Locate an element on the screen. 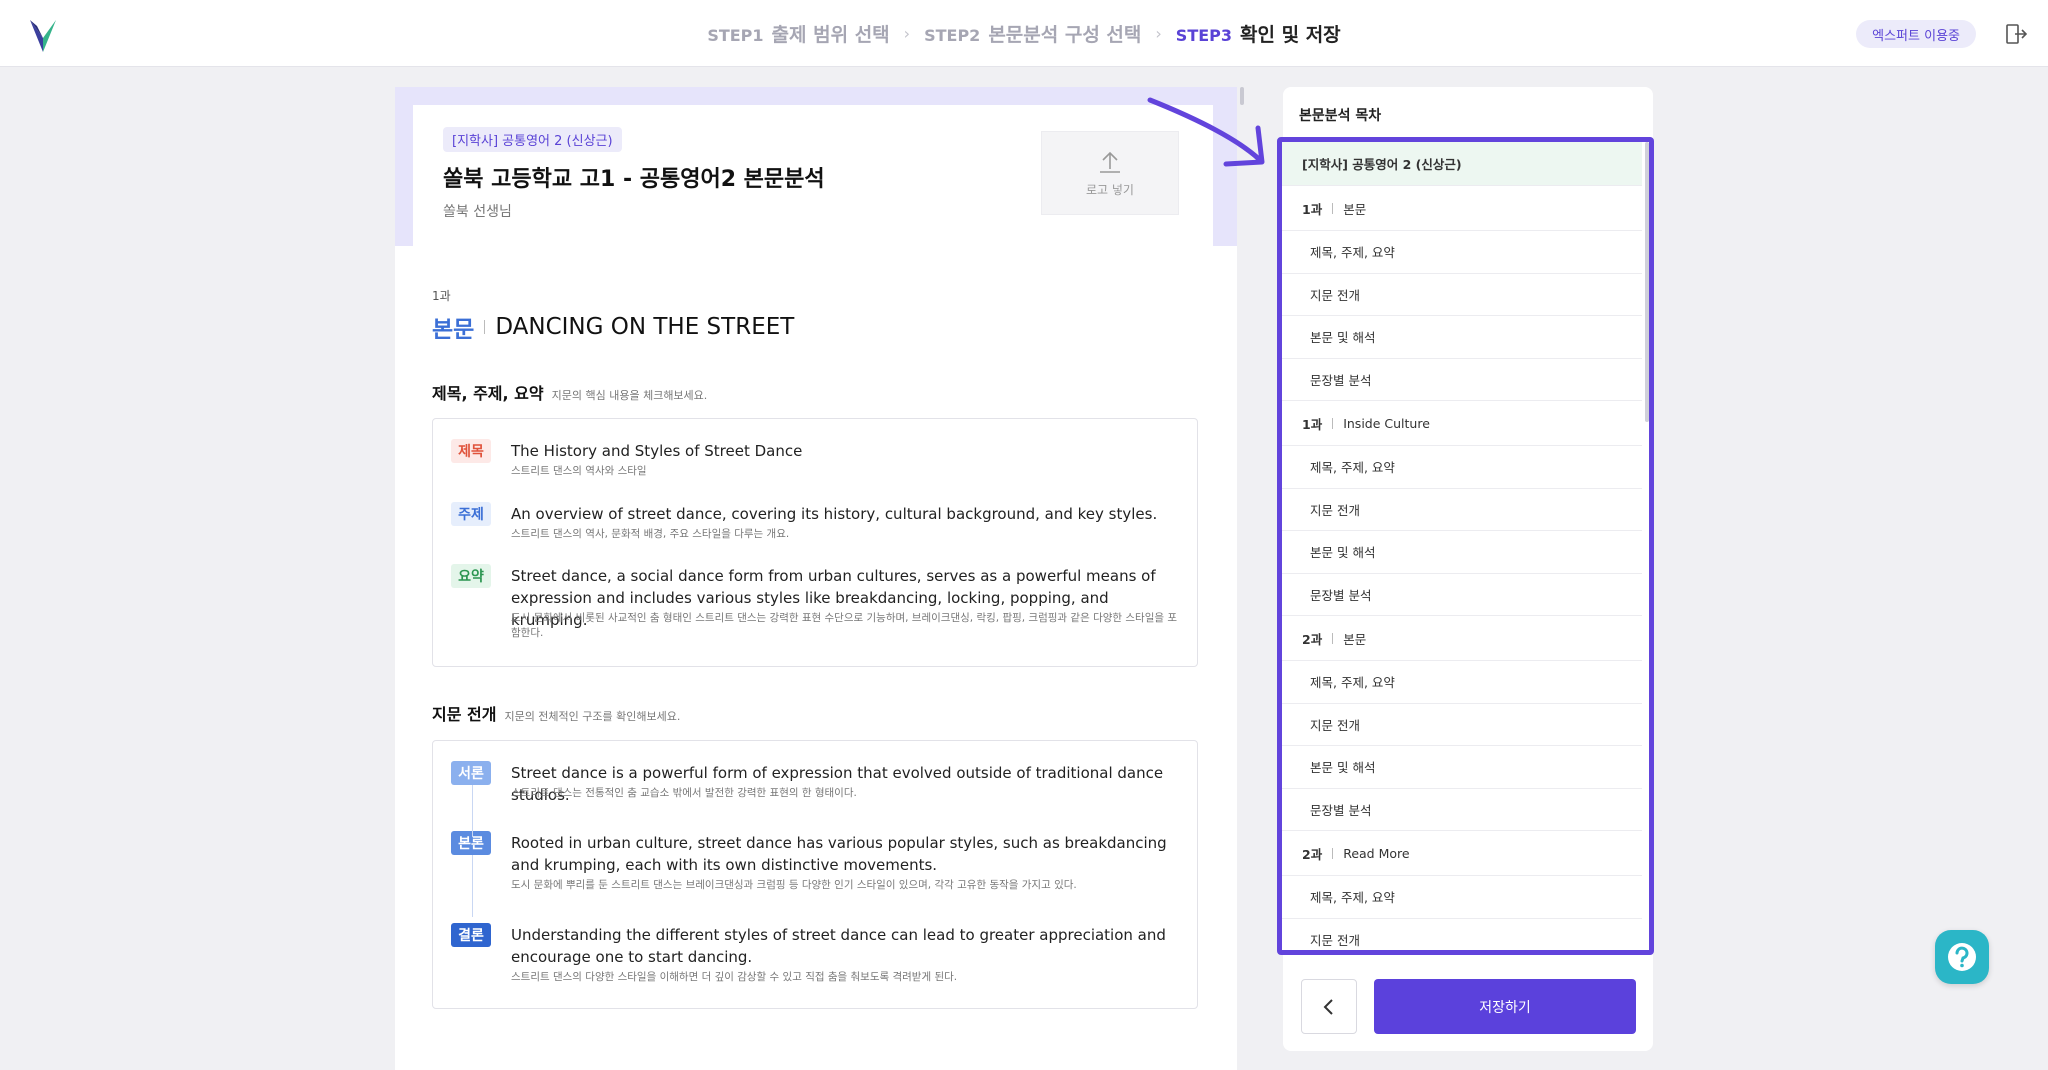 This screenshot has height=1070, width=2048. step-3-number: STEP3 is located at coordinates (1204, 35).